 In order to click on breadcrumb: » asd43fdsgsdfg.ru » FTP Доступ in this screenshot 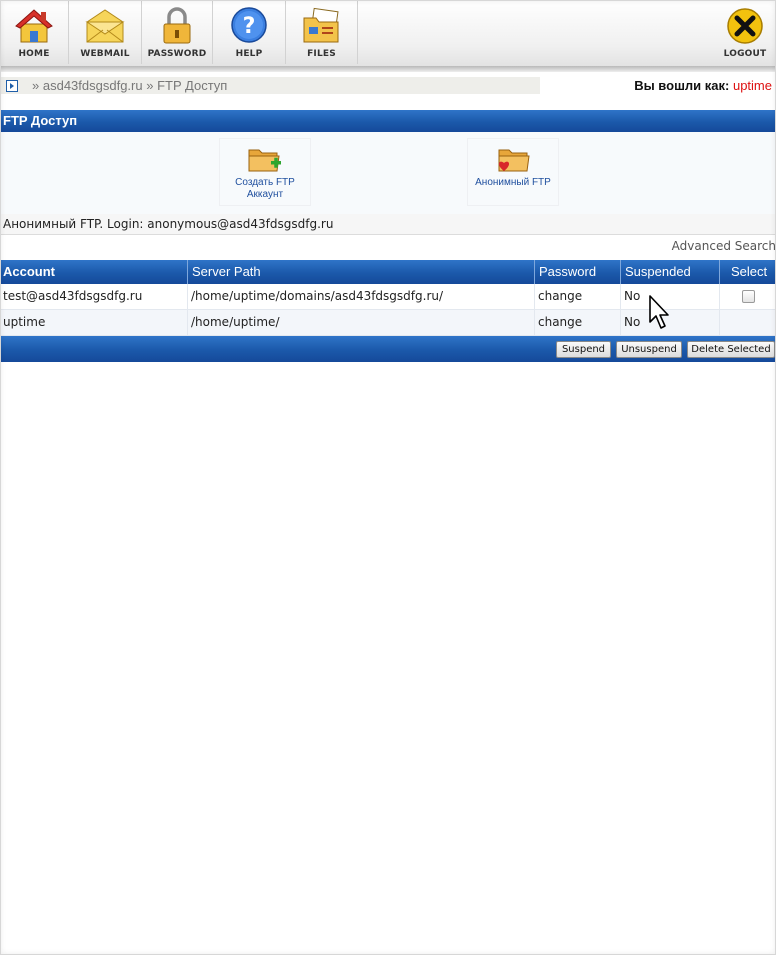, I will do `click(129, 85)`.